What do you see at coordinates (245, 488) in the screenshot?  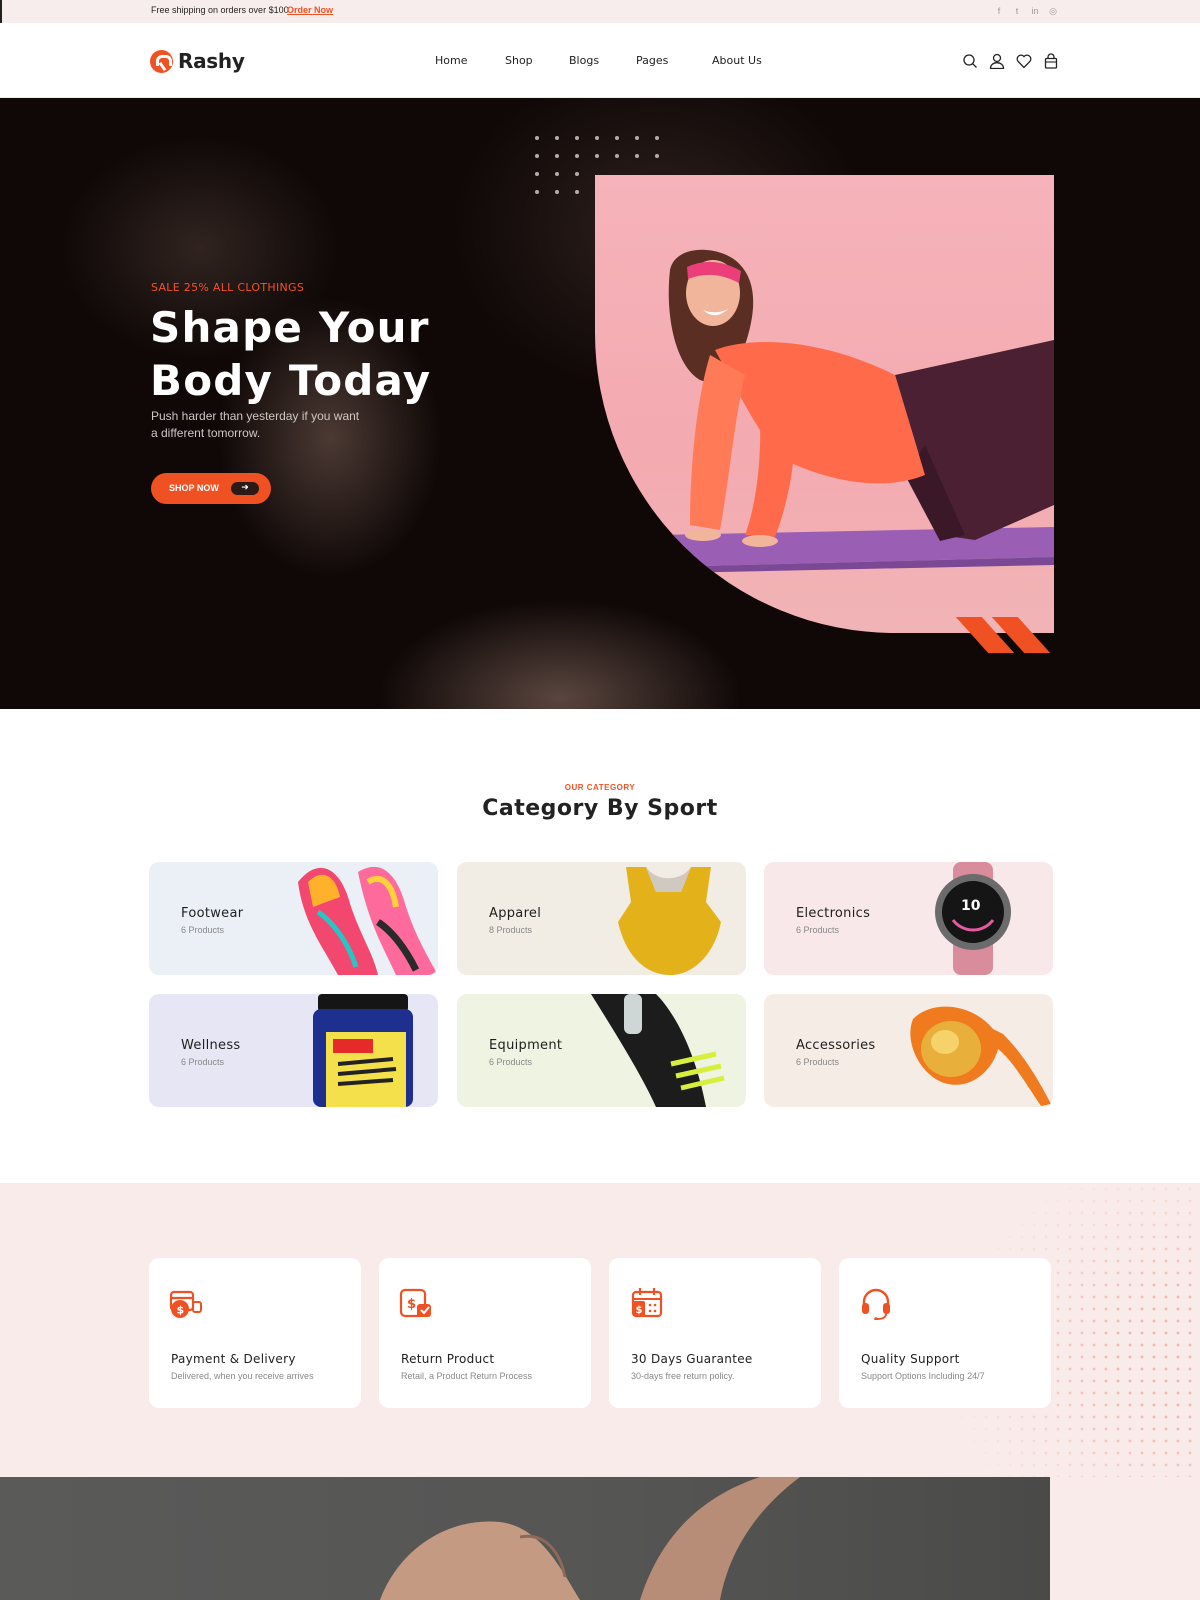 I see `arrow-right-icon: ➜` at bounding box center [245, 488].